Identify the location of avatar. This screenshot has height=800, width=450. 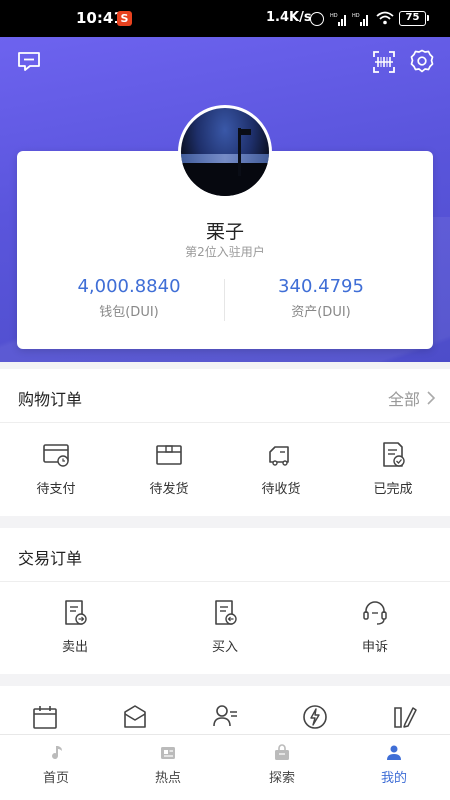
(225, 152).